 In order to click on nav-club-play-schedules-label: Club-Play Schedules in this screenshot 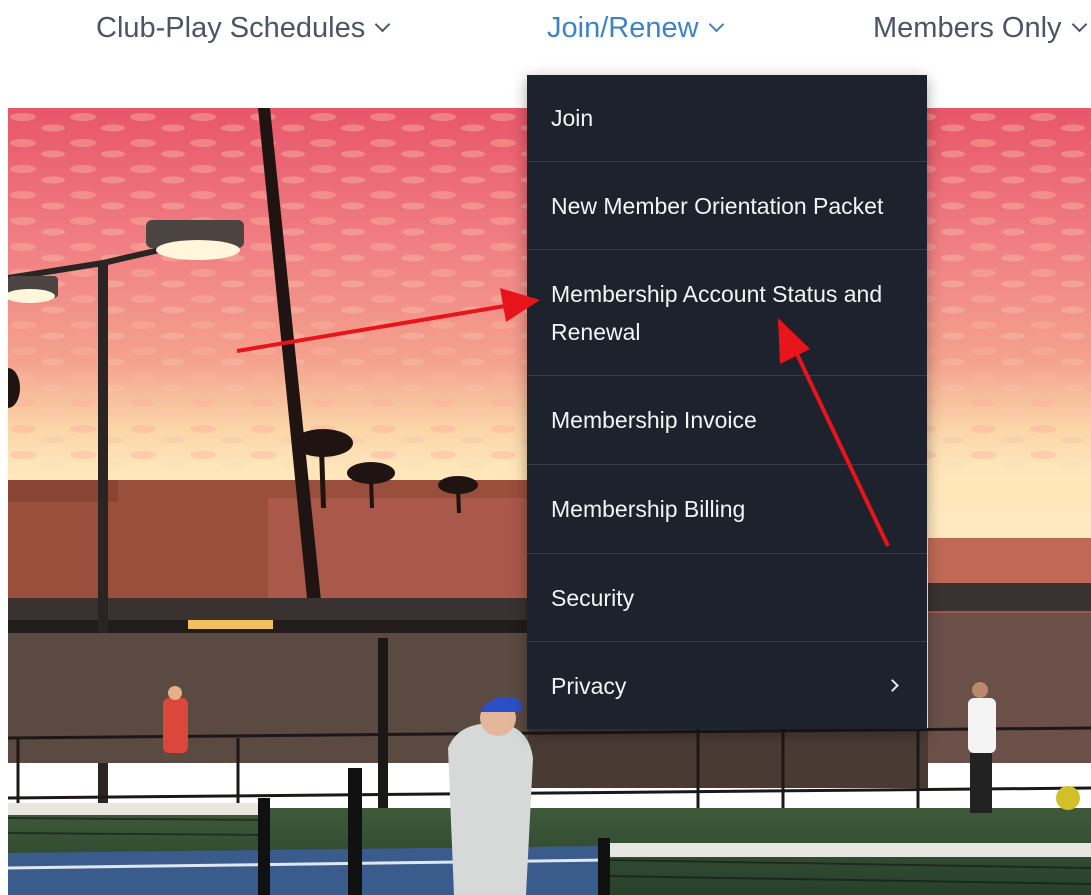, I will do `click(231, 28)`.